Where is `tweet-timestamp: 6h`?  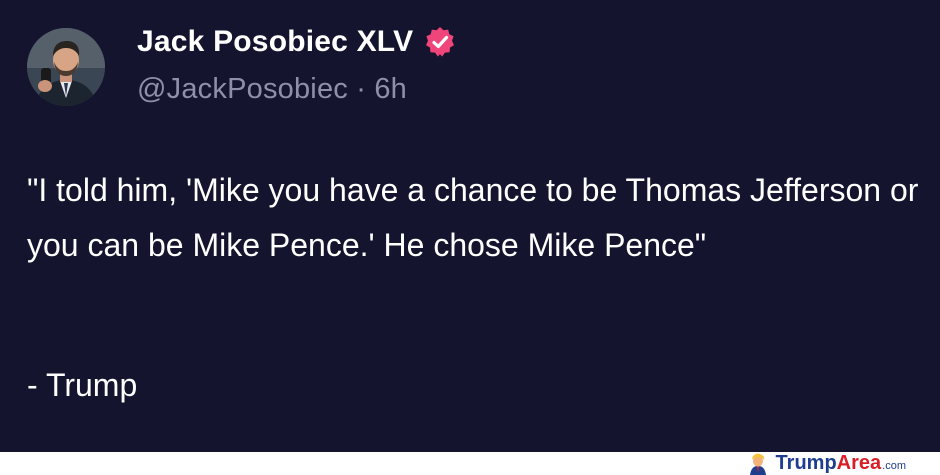
tweet-timestamp: 6h is located at coordinates (390, 89).